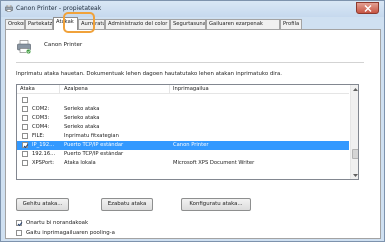  I want to click on close-button, so click(367, 8).